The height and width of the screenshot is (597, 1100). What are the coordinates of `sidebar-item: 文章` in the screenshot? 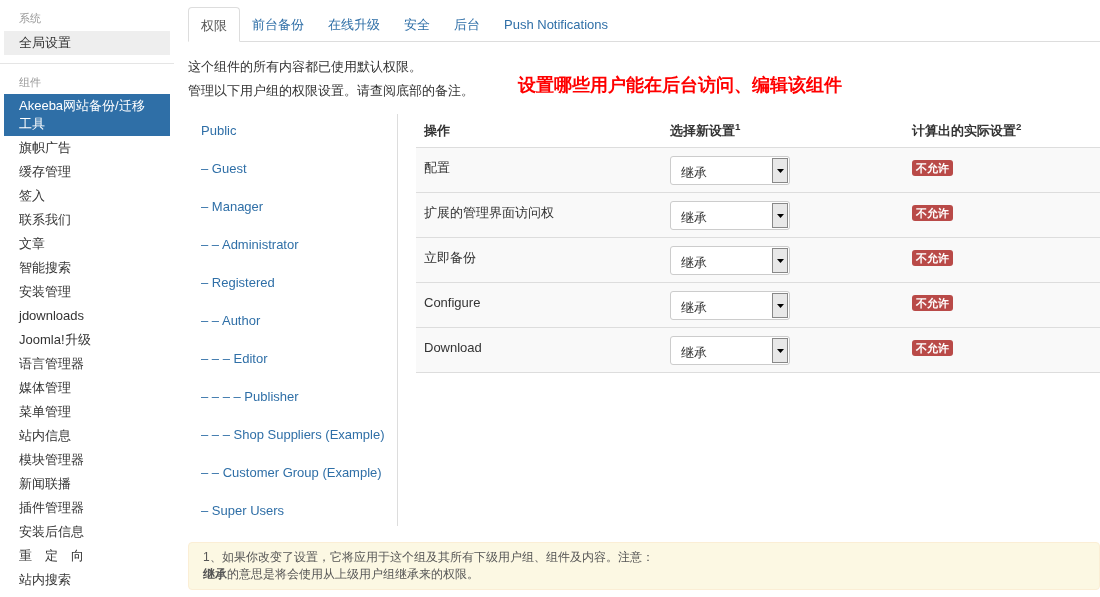 It's located at (87, 244).